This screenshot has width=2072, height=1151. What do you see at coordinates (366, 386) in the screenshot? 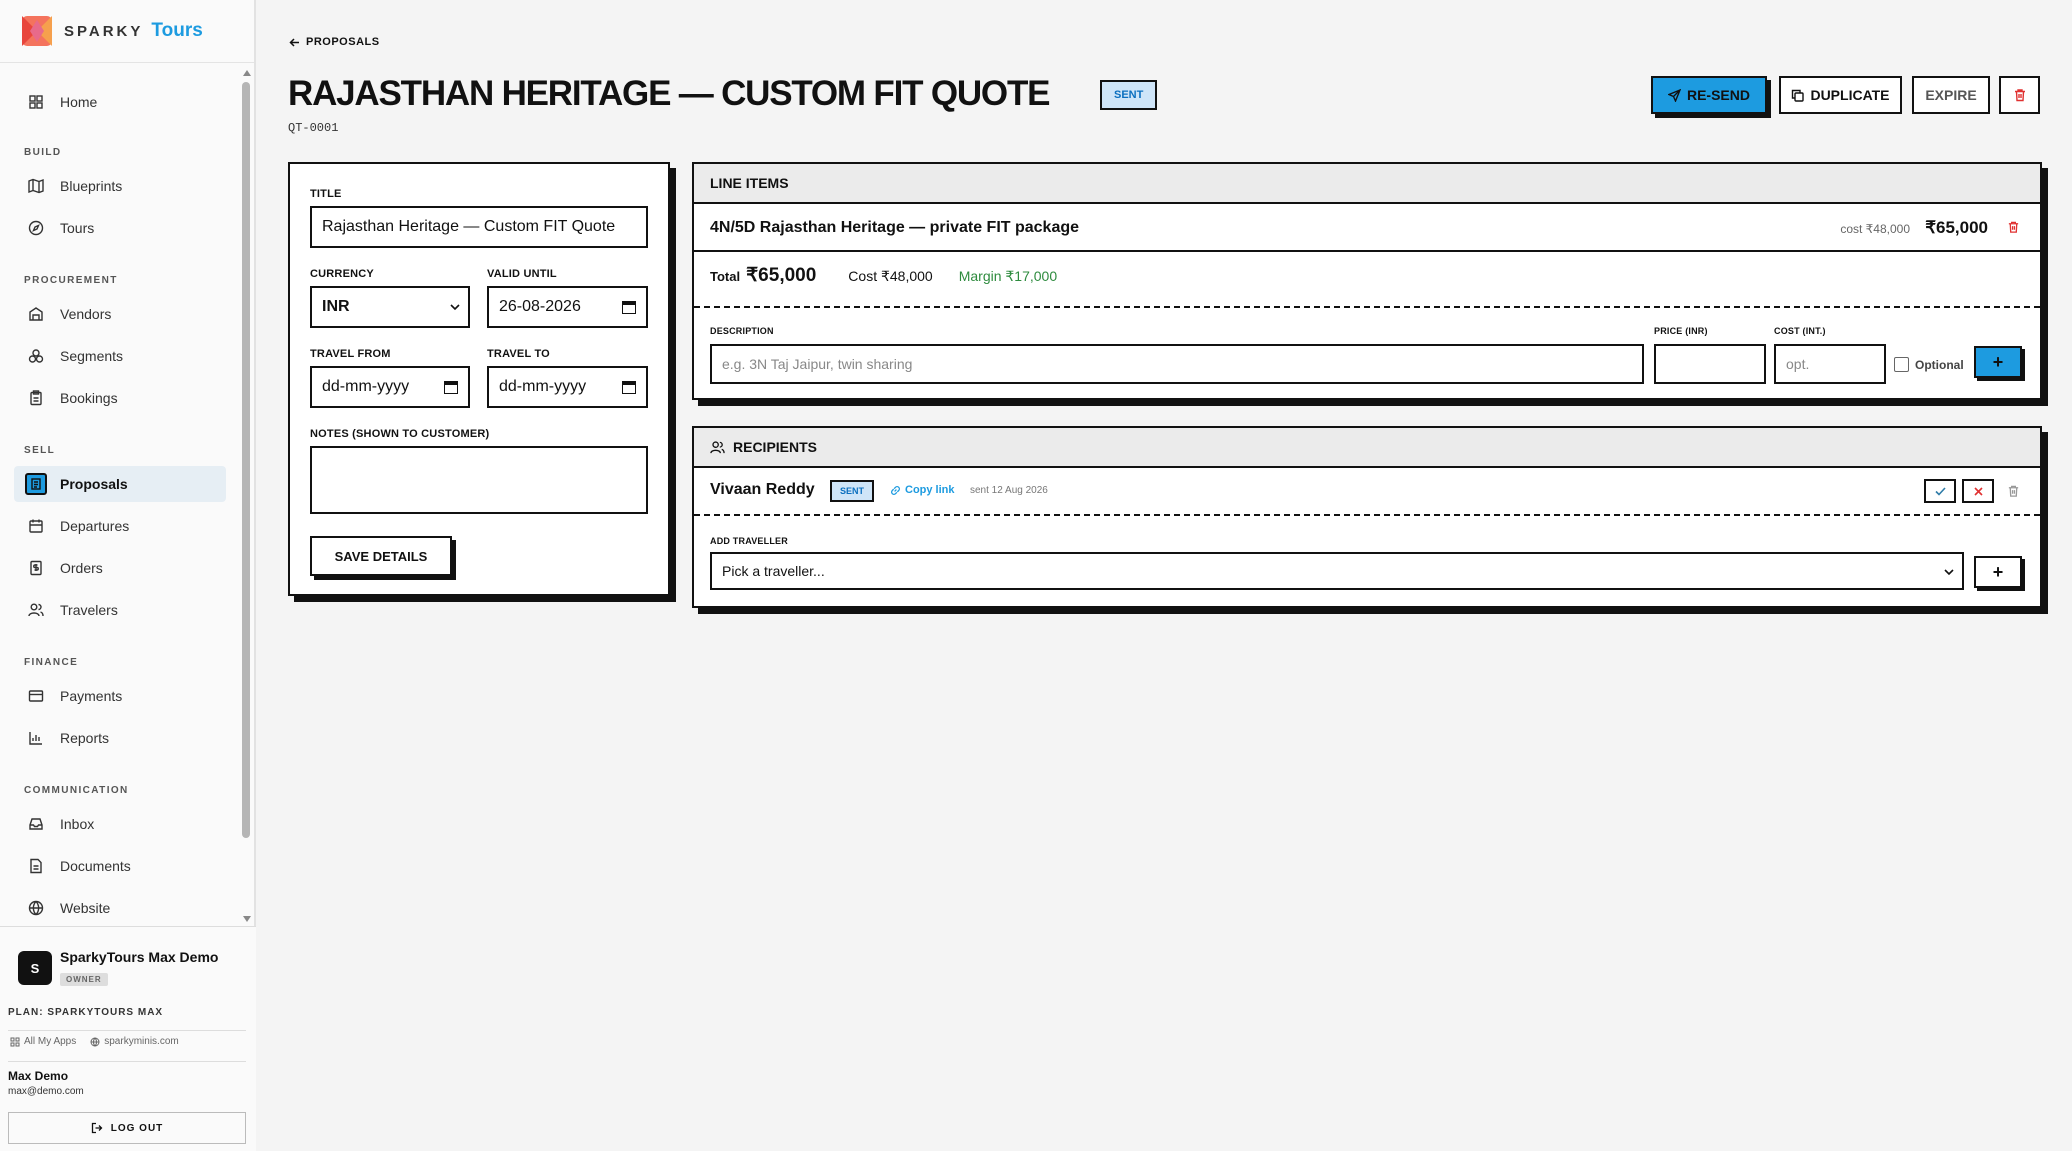
I see `travel-from-value: dd-mm-yyyy` at bounding box center [366, 386].